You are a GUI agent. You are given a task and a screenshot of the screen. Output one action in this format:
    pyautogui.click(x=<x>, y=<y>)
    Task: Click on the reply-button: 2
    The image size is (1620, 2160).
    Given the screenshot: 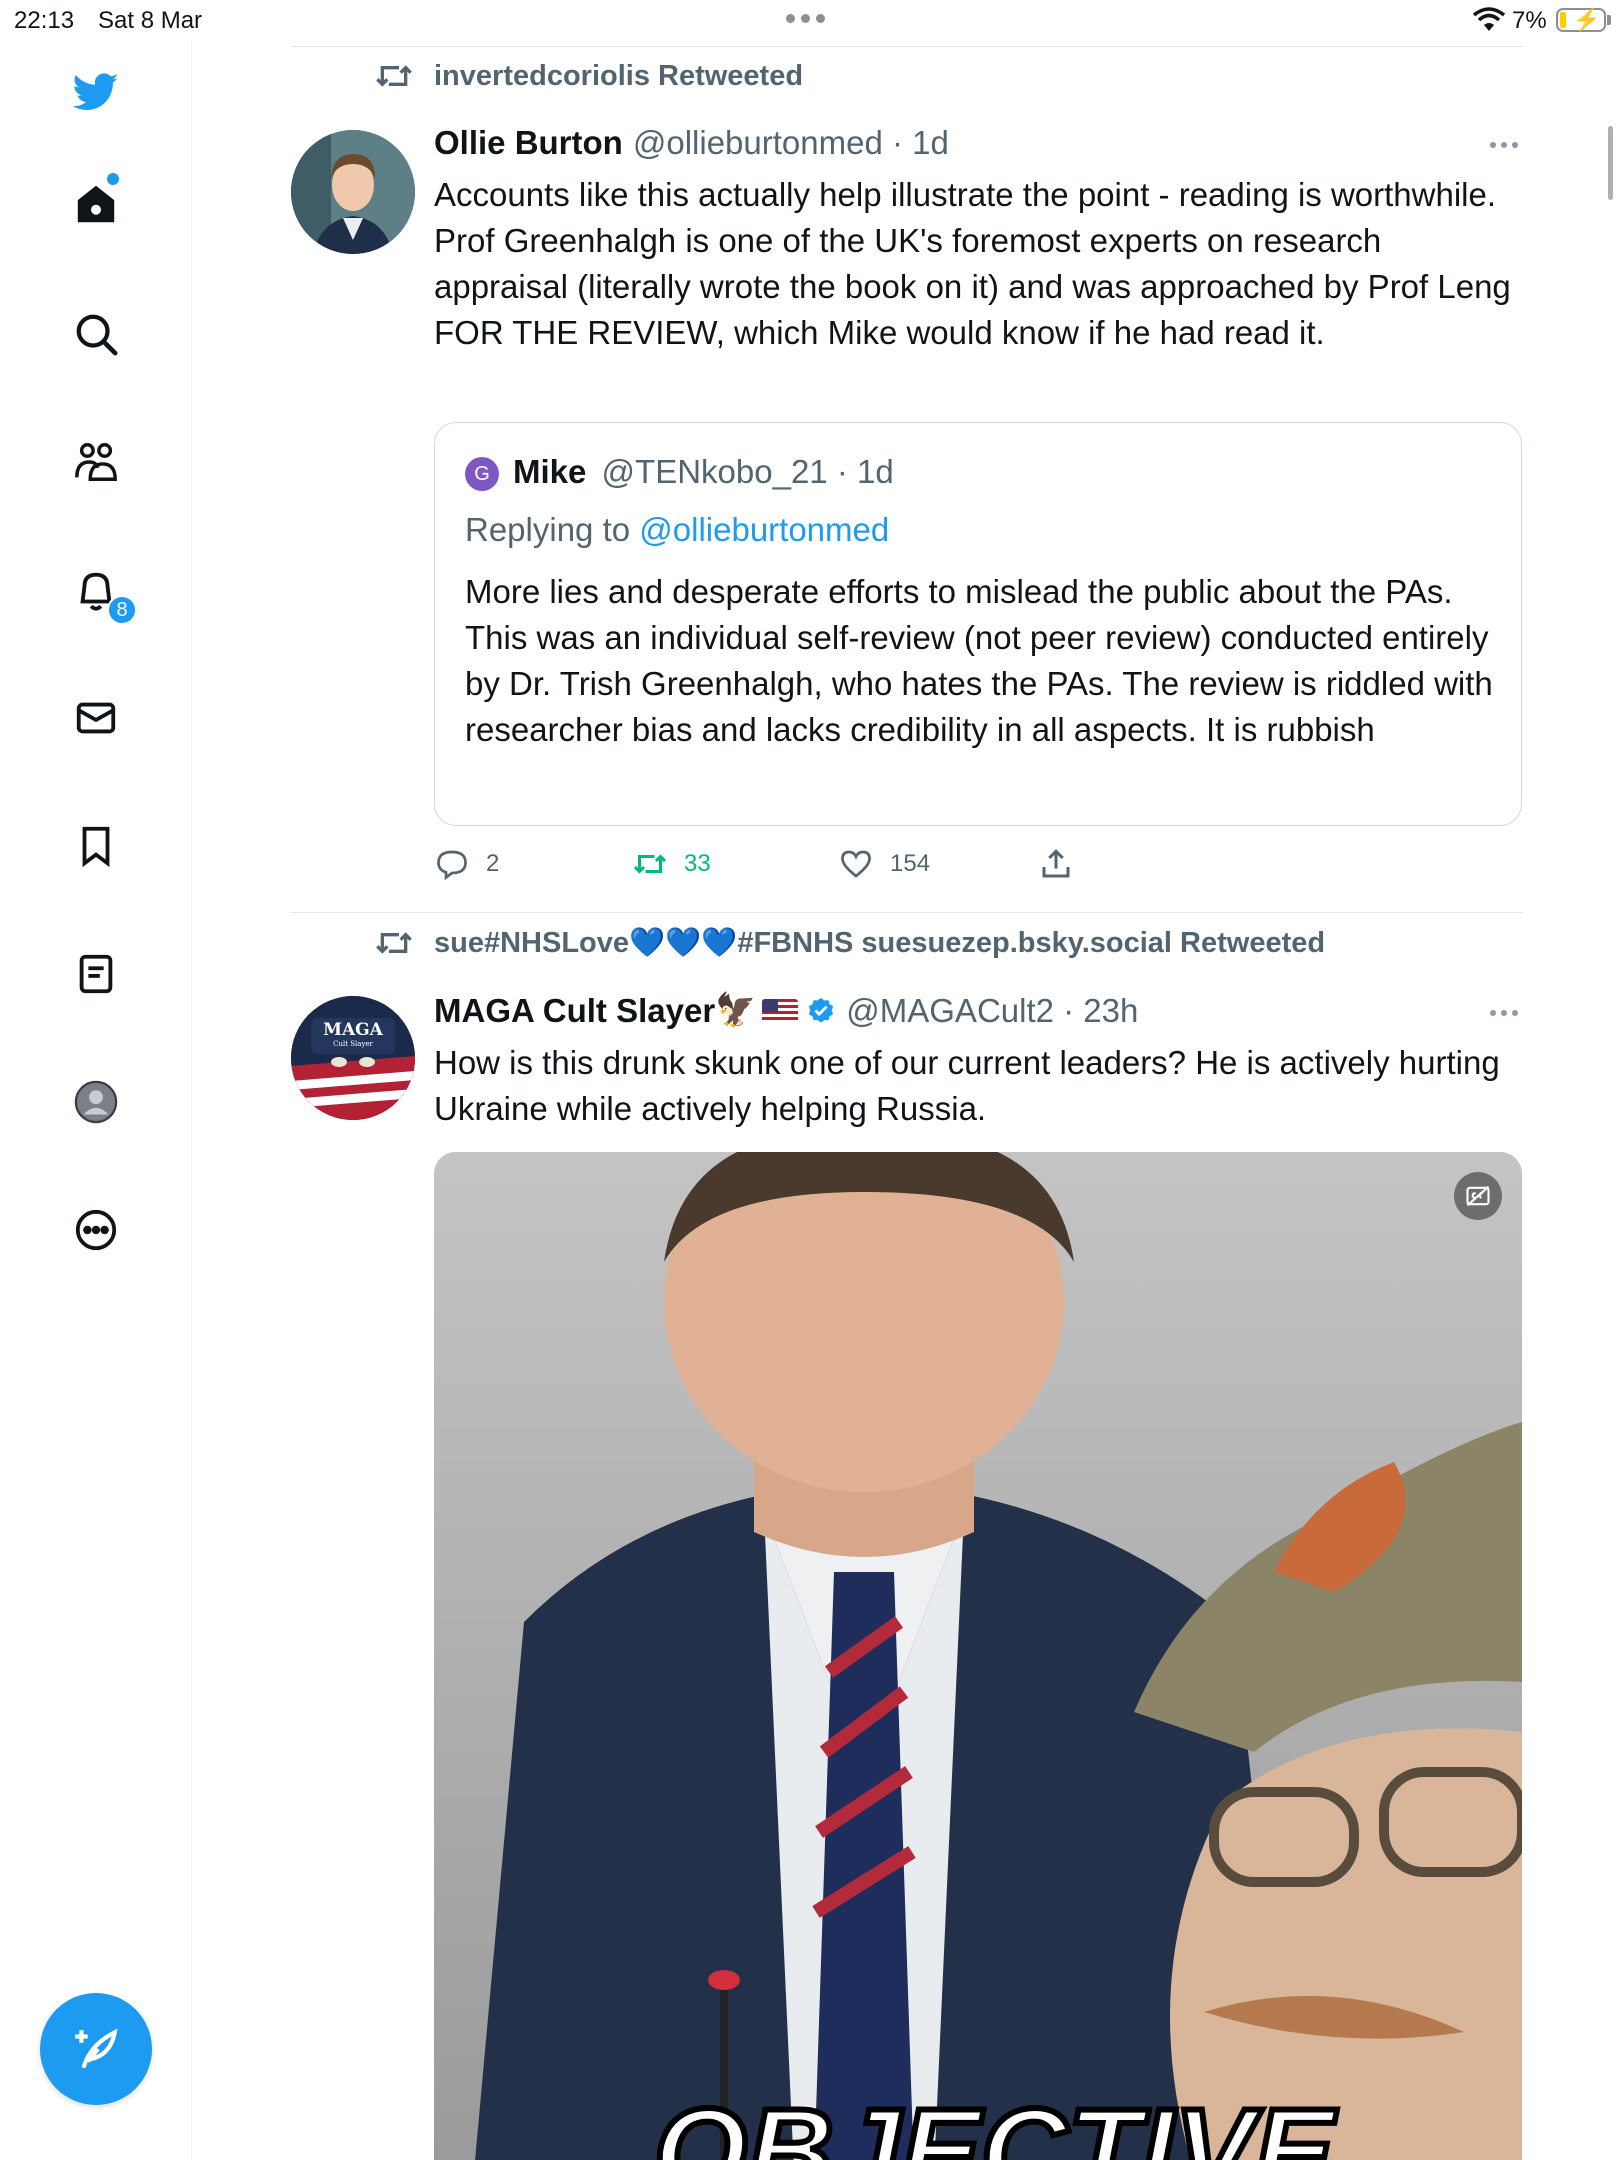 What is the action you would take?
    pyautogui.click(x=466, y=864)
    